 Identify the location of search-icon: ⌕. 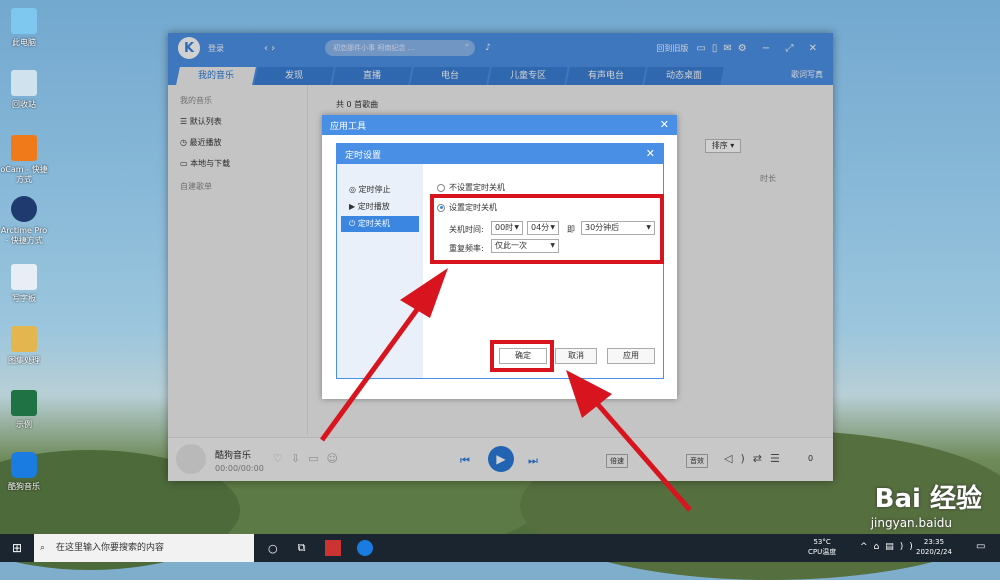
(43, 548).